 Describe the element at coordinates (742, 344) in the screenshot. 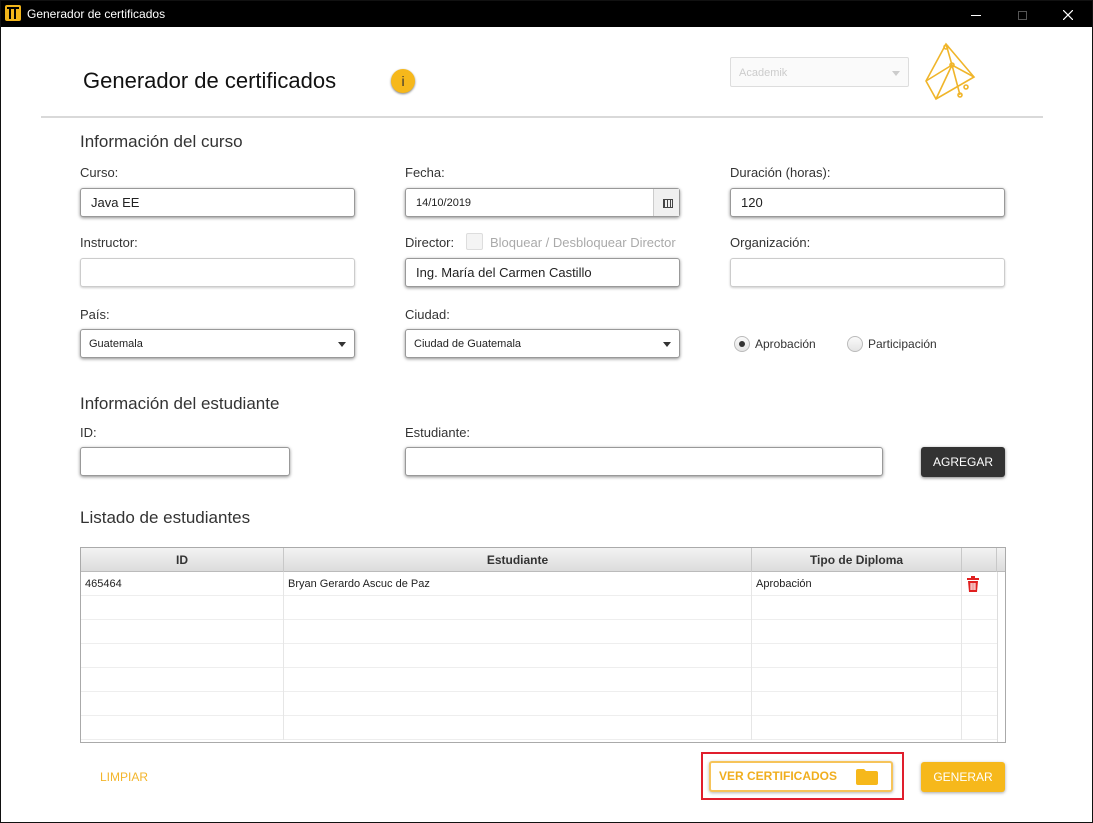

I see `radio-aprobacion` at that location.